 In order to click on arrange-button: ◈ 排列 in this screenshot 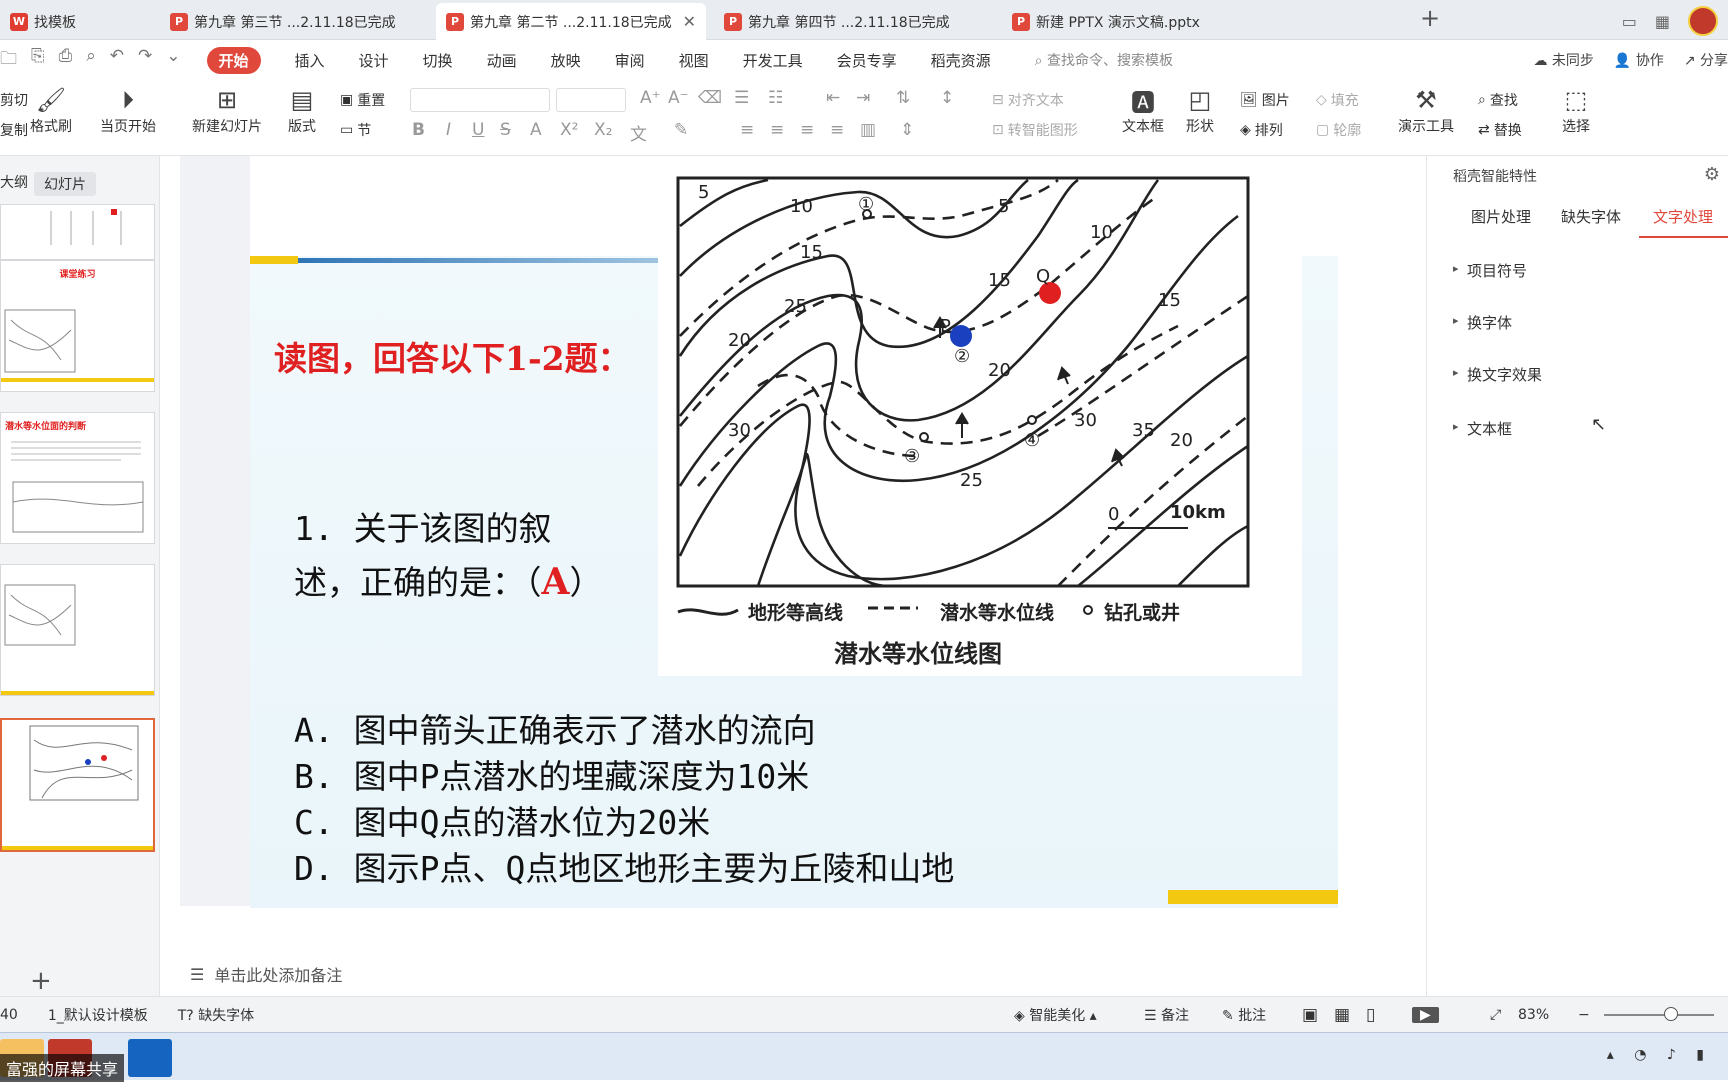, I will do `click(1261, 130)`.